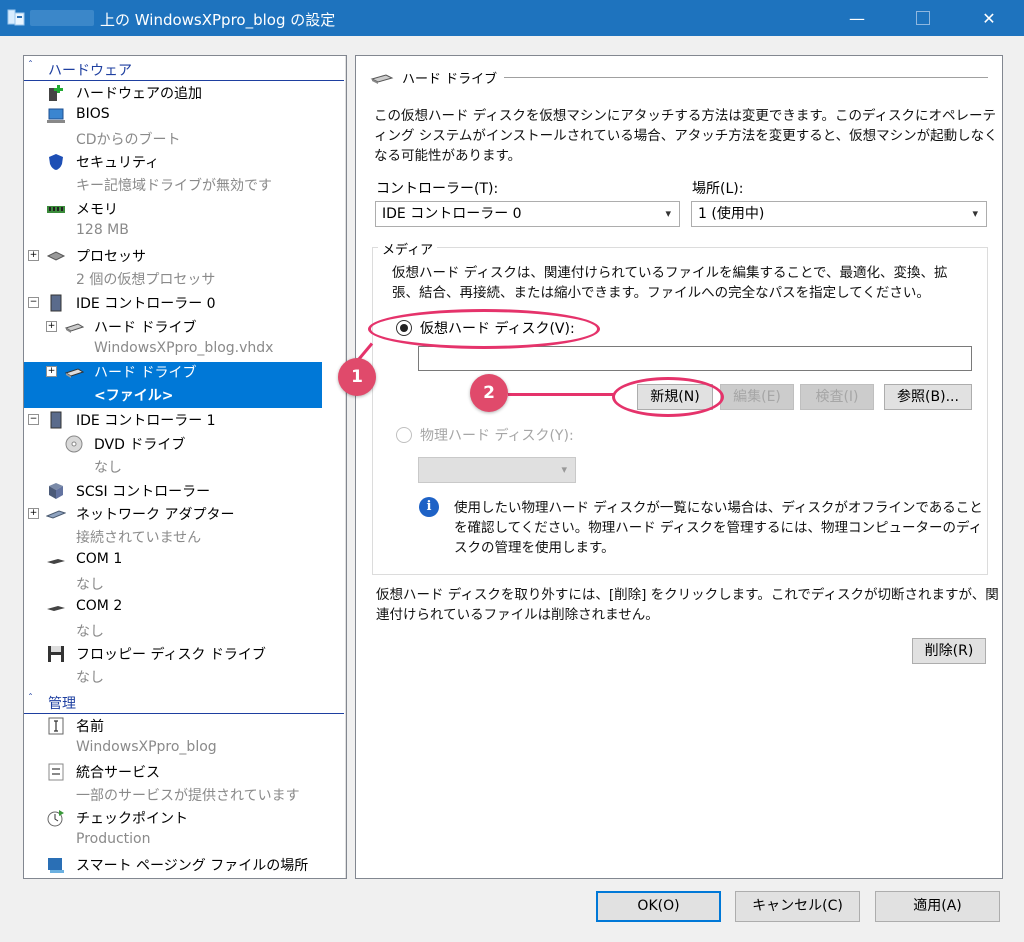 Image resolution: width=1024 pixels, height=942 pixels. I want to click on tree-item-dvd-drive: DVD ドライブ なし, so click(173, 457).